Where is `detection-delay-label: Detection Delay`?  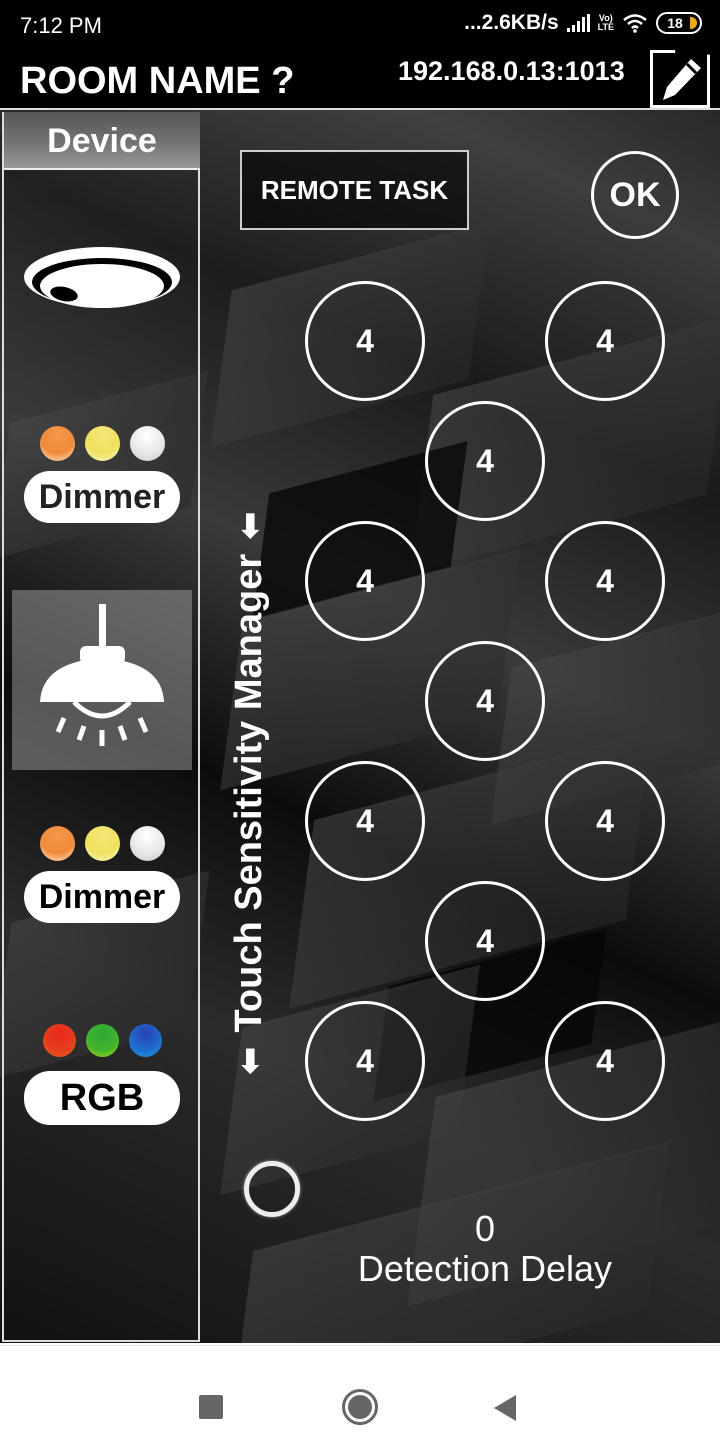
detection-delay-label: Detection Delay is located at coordinates (485, 1268).